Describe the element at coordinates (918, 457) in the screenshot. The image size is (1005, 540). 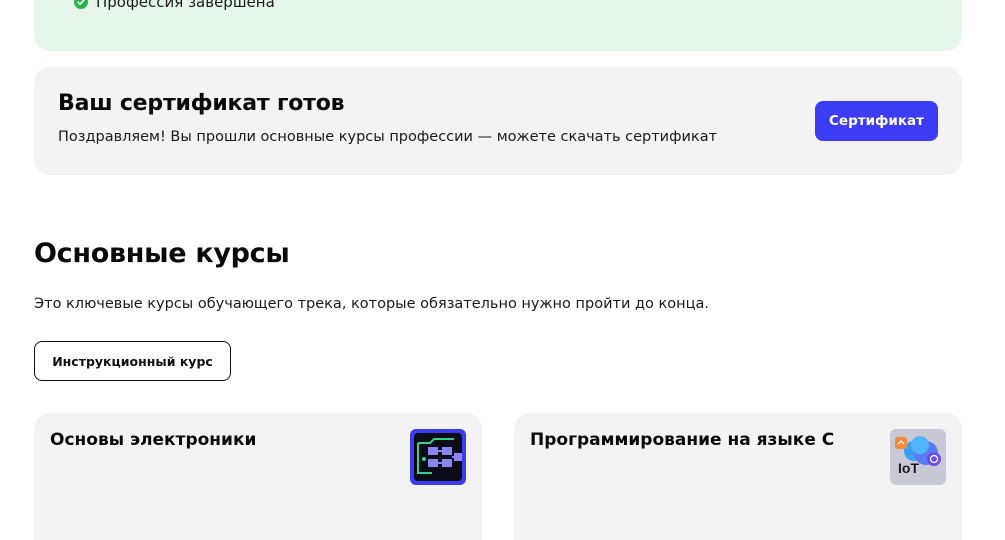
I see `iot-cloud-icon: IoT` at that location.